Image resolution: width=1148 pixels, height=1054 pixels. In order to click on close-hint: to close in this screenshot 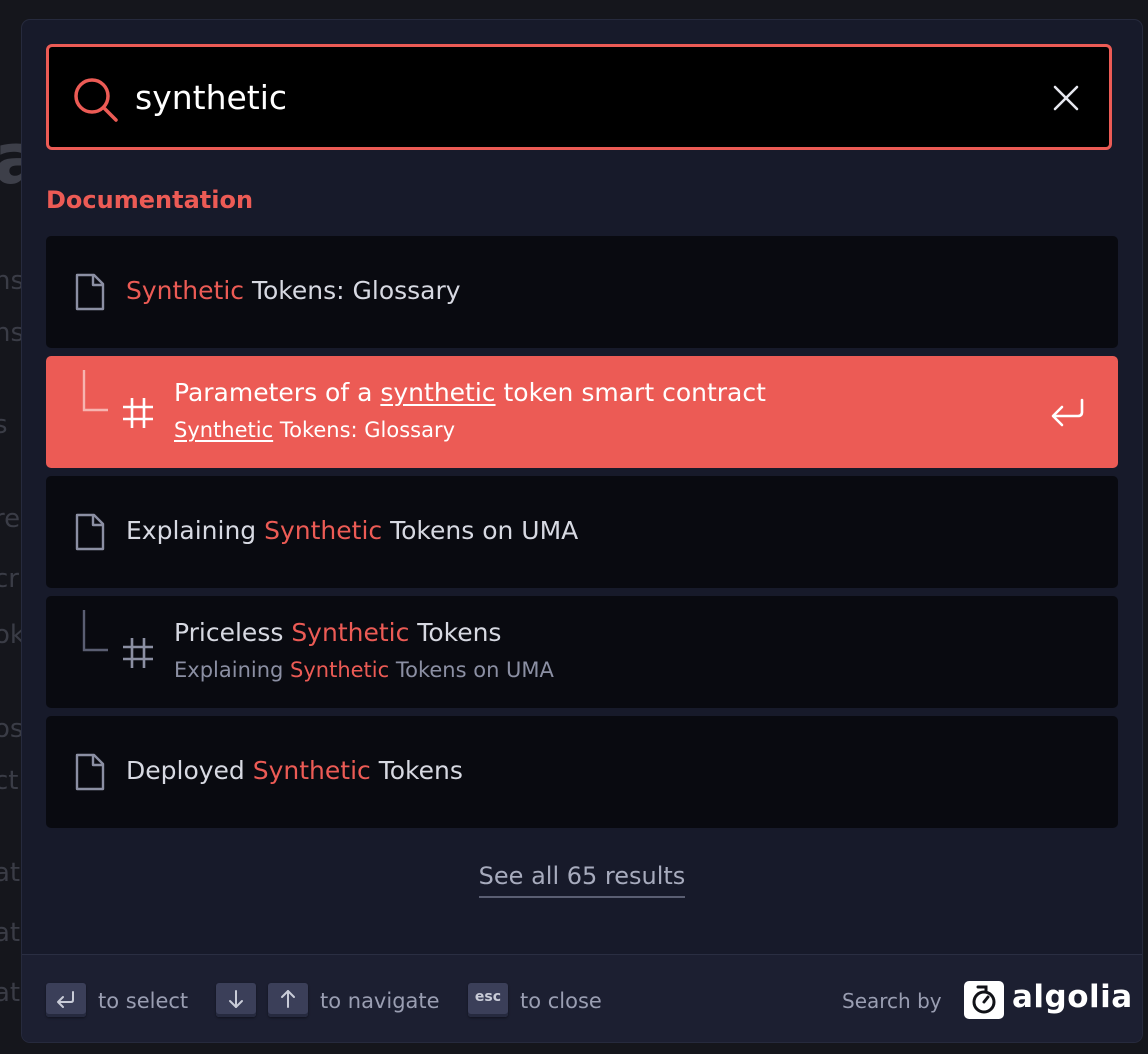, I will do `click(561, 1001)`.